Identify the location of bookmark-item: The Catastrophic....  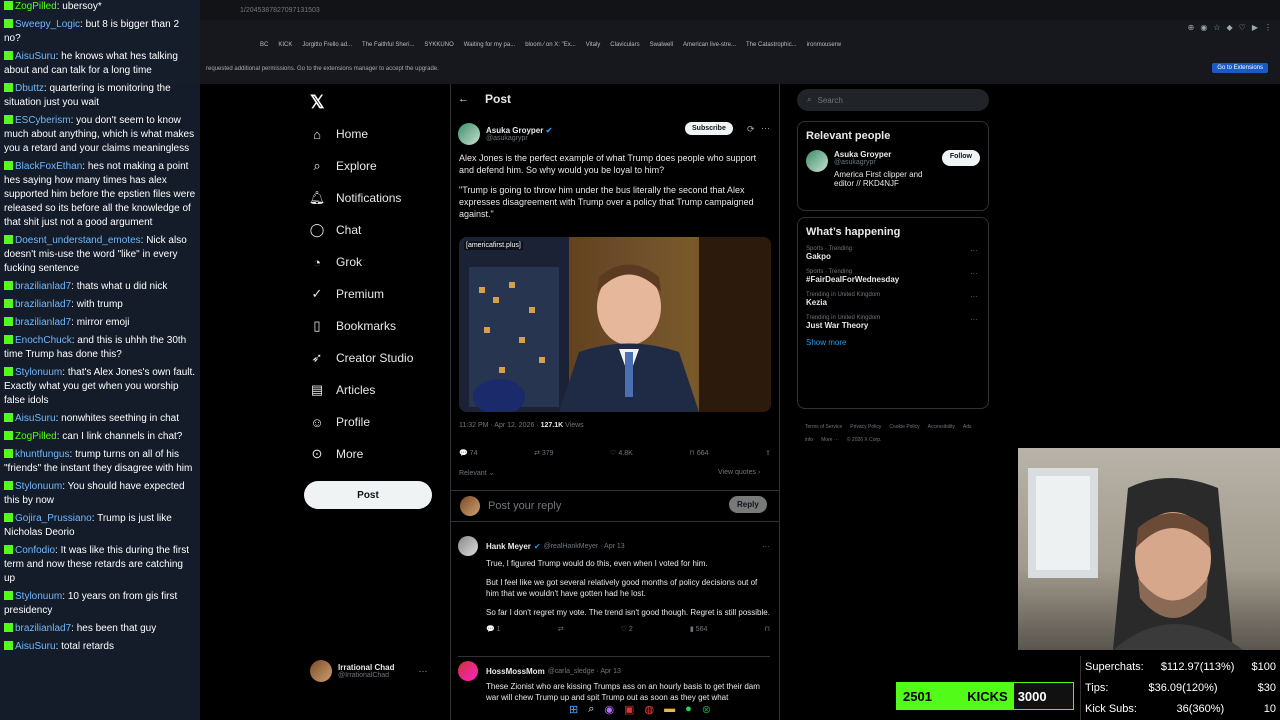
(771, 45).